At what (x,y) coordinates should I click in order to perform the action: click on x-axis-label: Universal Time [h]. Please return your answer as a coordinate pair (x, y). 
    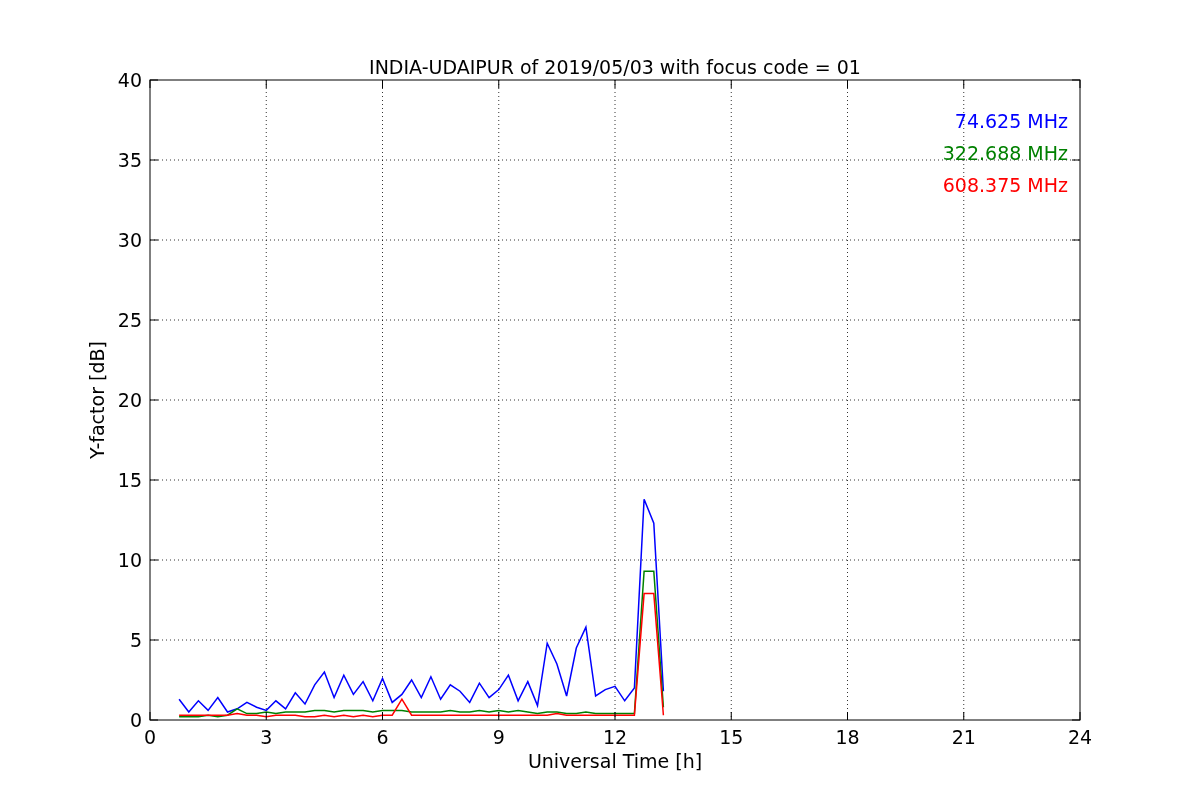
    Looking at the image, I should click on (615, 761).